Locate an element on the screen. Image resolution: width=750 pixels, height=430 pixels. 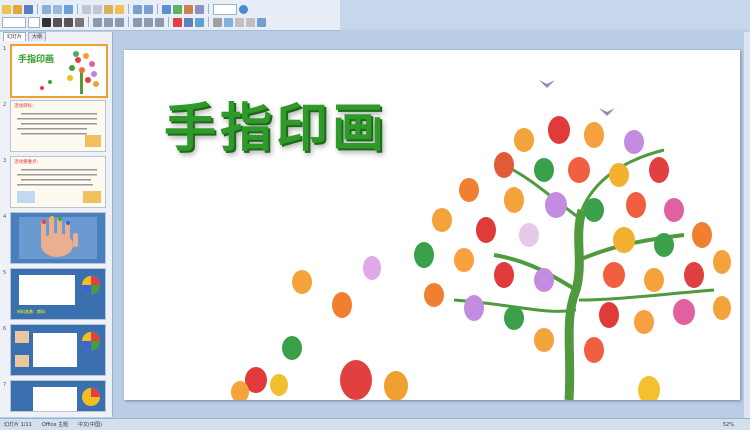
thumbnail-slide-3: 活动重难点： is located at coordinates (58, 182).